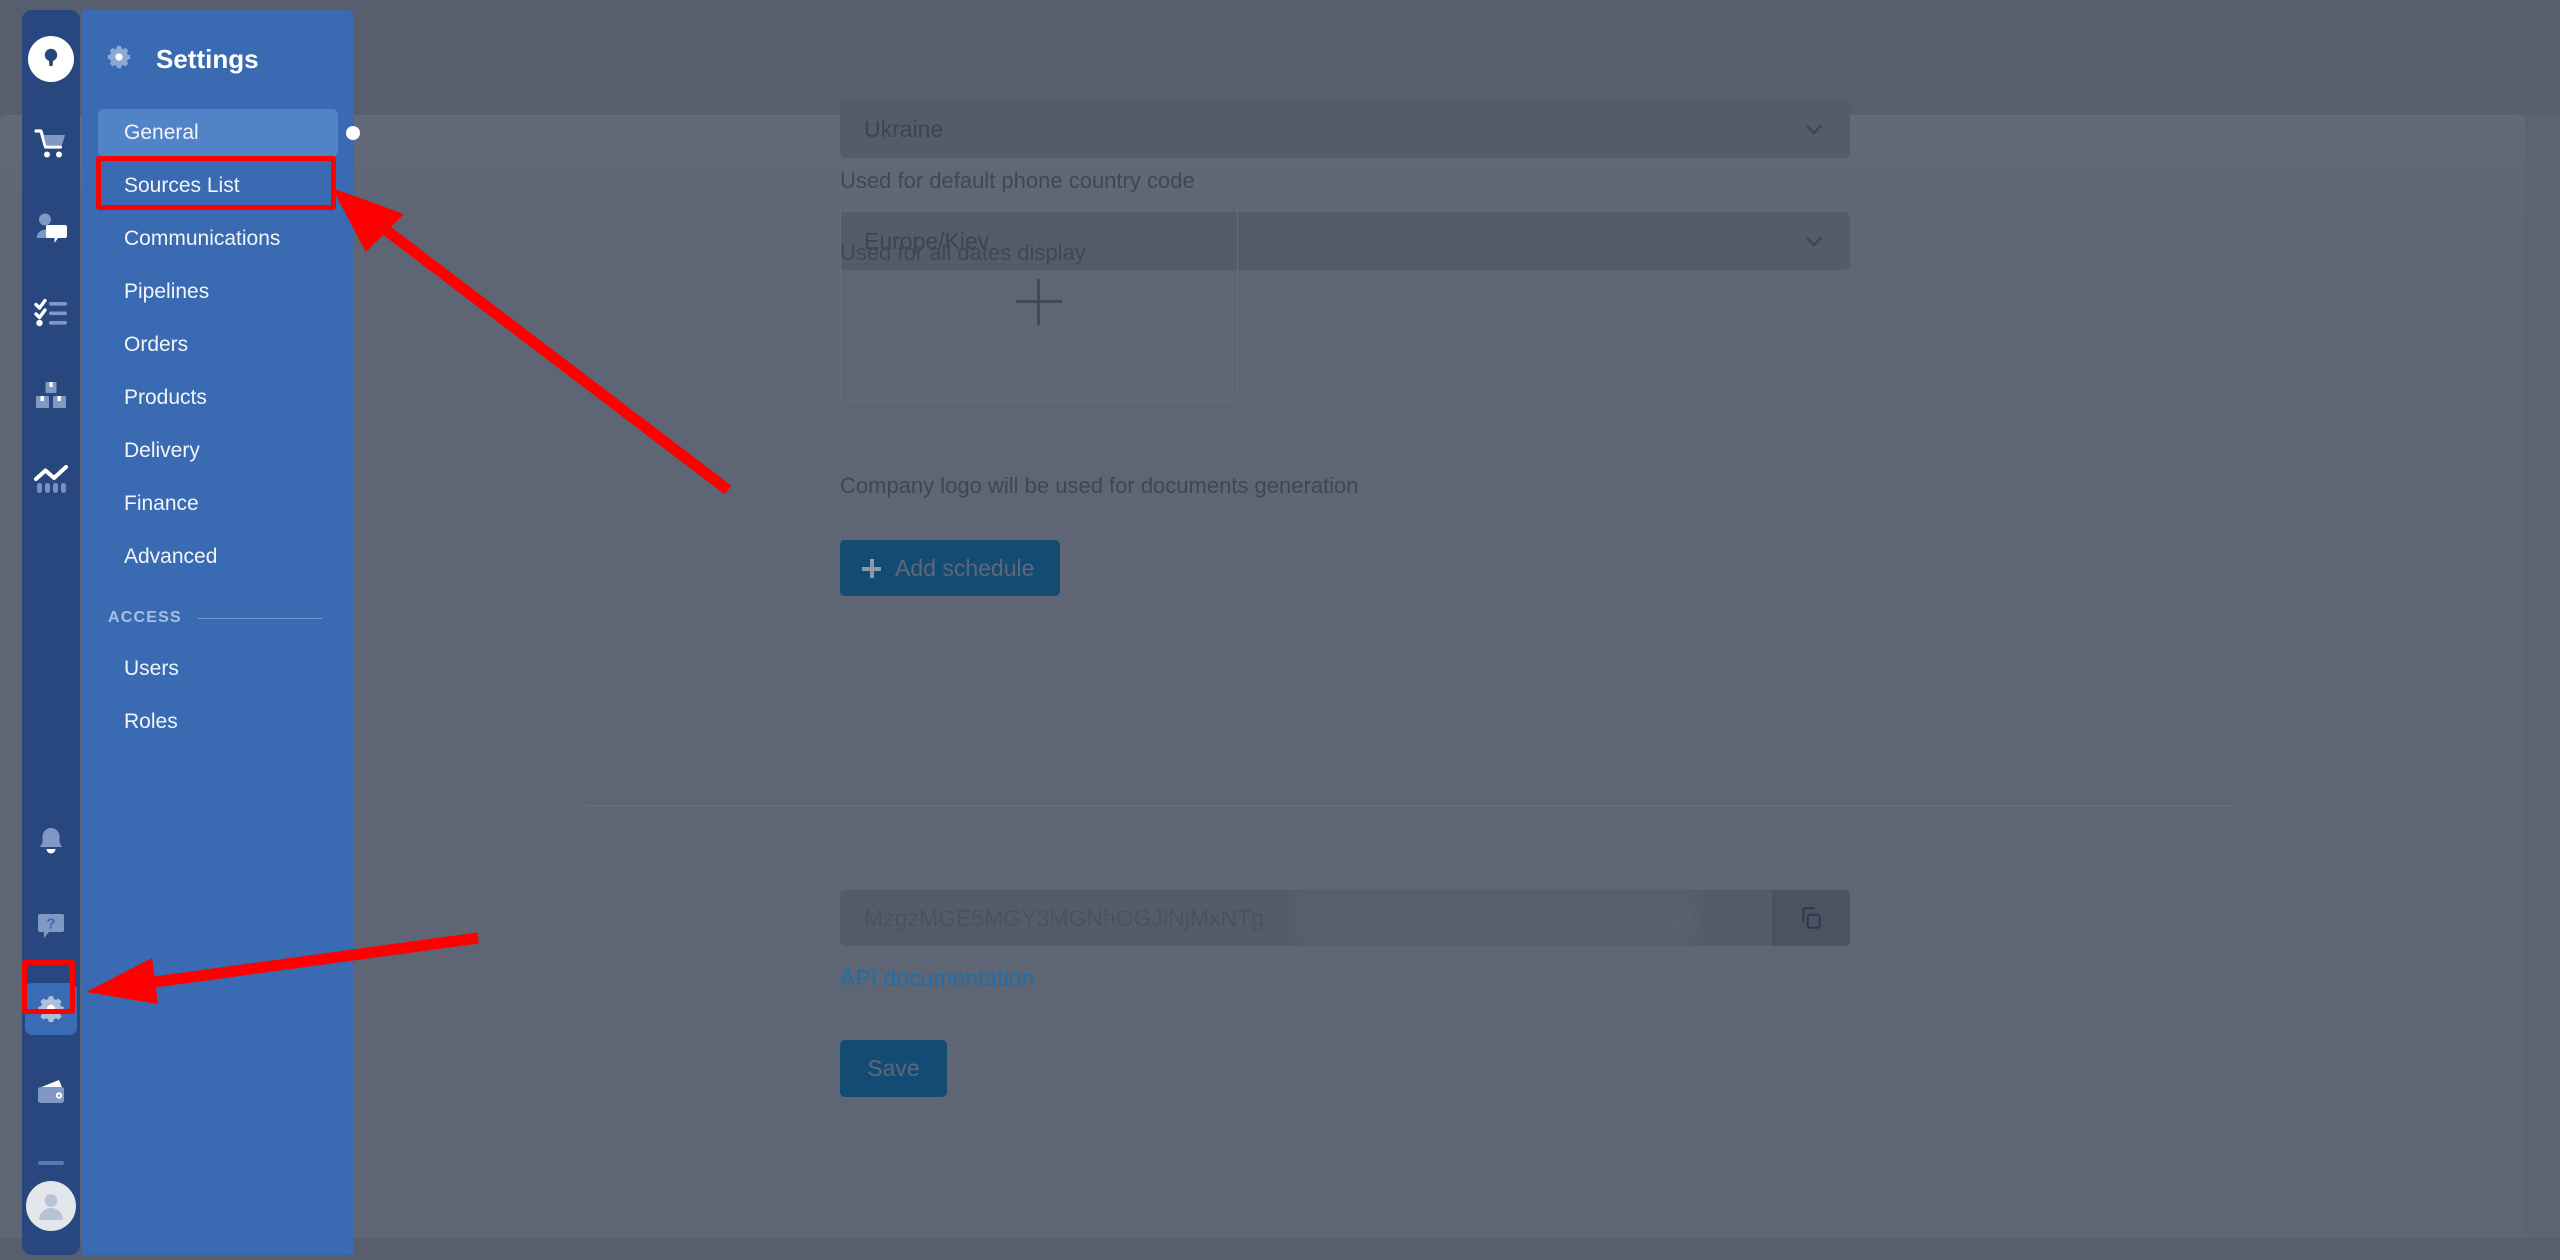 The image size is (2560, 1260). I want to click on active-indicator-dot, so click(353, 133).